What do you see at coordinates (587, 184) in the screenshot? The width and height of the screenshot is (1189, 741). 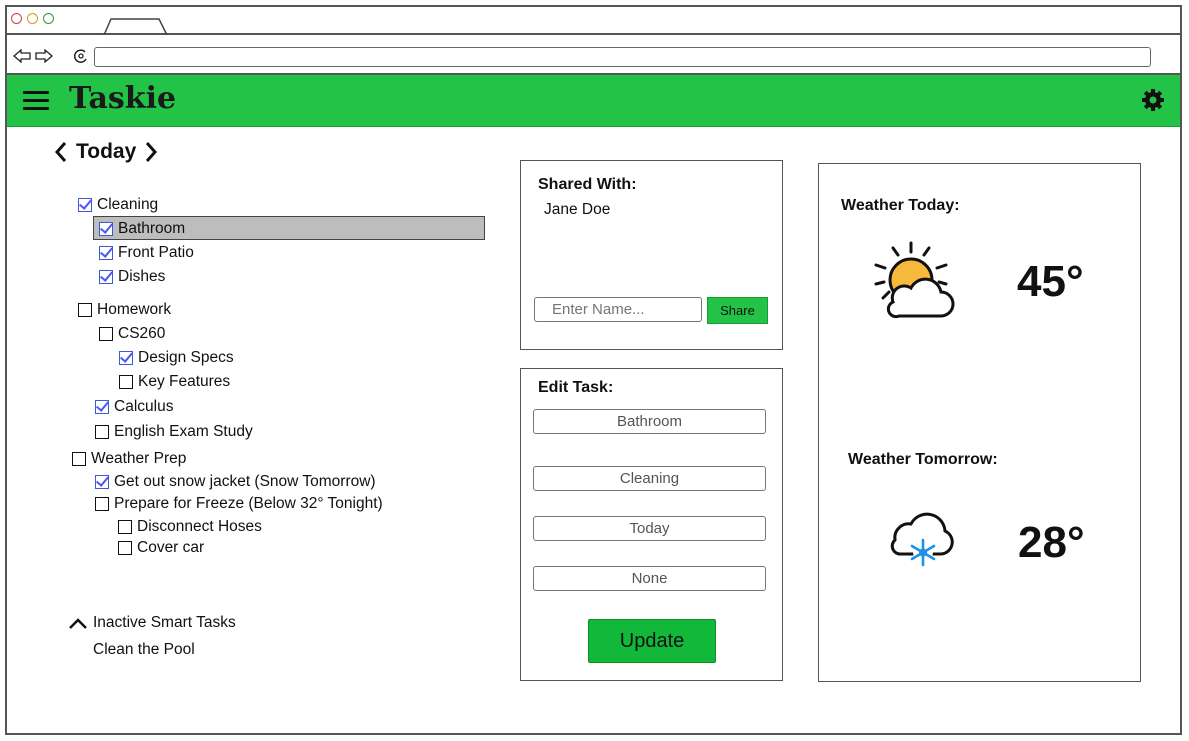 I see `shared-with-title: Shared With:` at bounding box center [587, 184].